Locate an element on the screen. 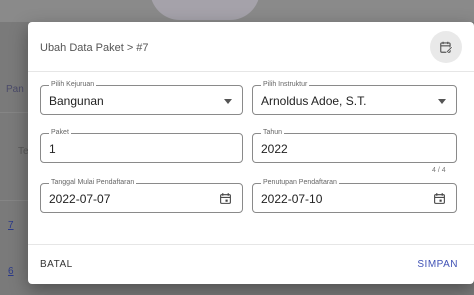 The width and height of the screenshot is (474, 295). instruktur-value: Arnoldus Adoe, S.T. is located at coordinates (314, 101).